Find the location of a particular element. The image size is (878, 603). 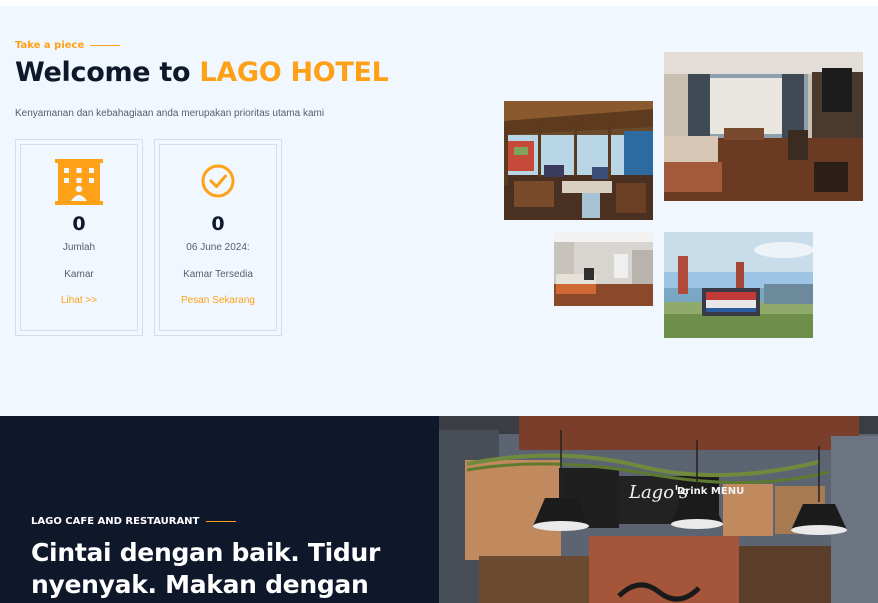

stat-label: Jumlah is located at coordinates (79, 247).